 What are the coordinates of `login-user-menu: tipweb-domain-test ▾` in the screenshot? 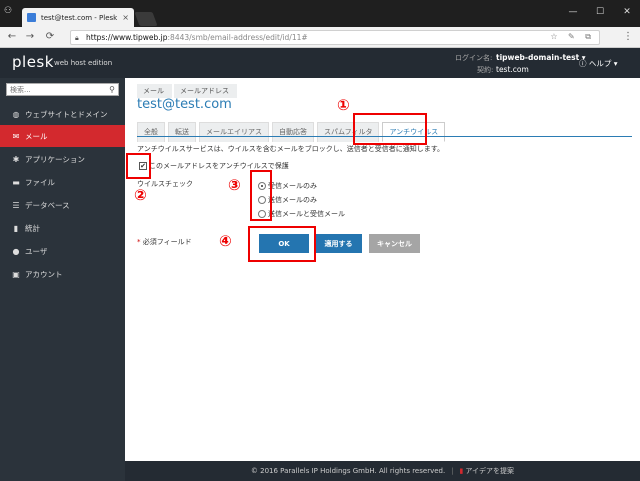 It's located at (541, 57).